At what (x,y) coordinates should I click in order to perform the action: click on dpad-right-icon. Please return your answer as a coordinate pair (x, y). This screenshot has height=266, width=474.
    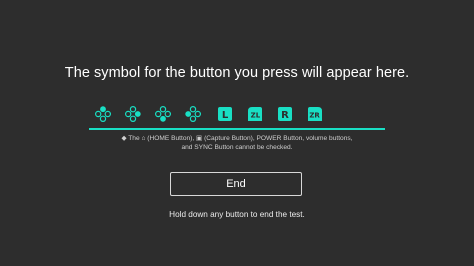
    Looking at the image, I should click on (133, 114).